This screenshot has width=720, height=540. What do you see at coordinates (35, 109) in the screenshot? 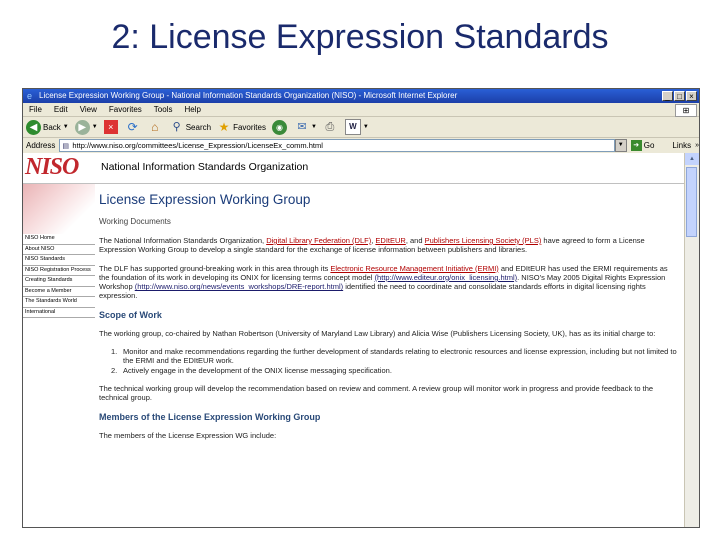
I see `menu-file: File` at bounding box center [35, 109].